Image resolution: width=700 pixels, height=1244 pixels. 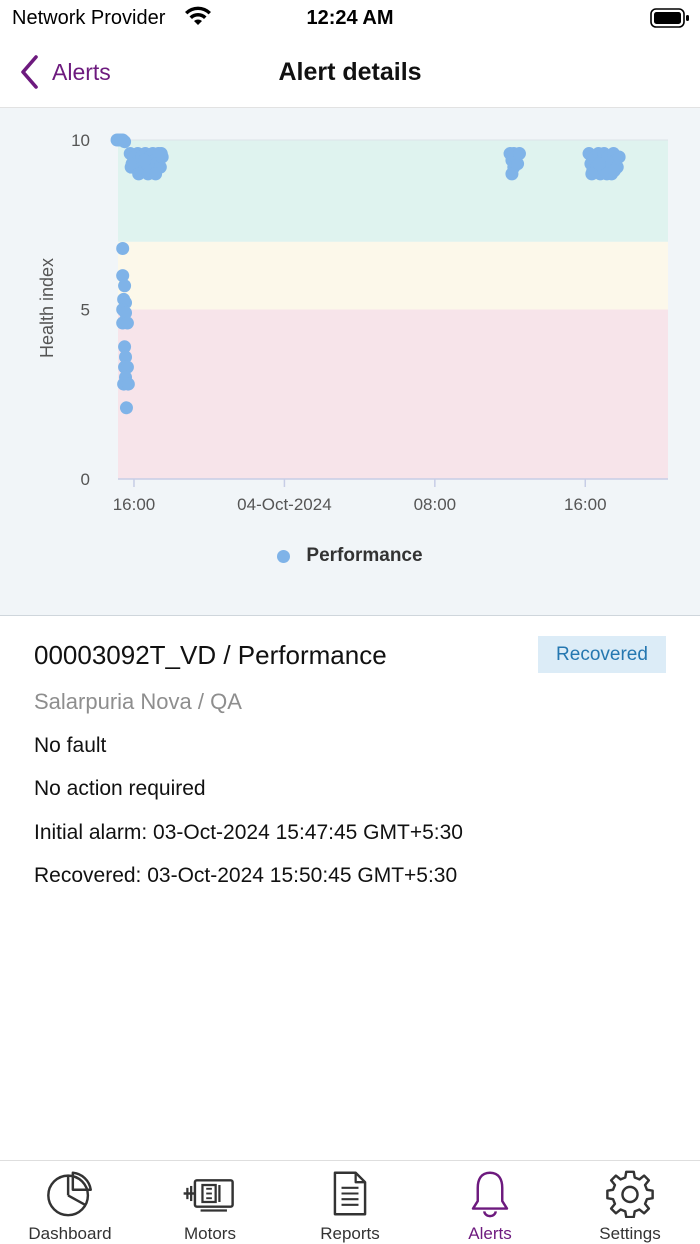 What do you see at coordinates (70, 1233) in the screenshot?
I see `tab-label: Dashboard` at bounding box center [70, 1233].